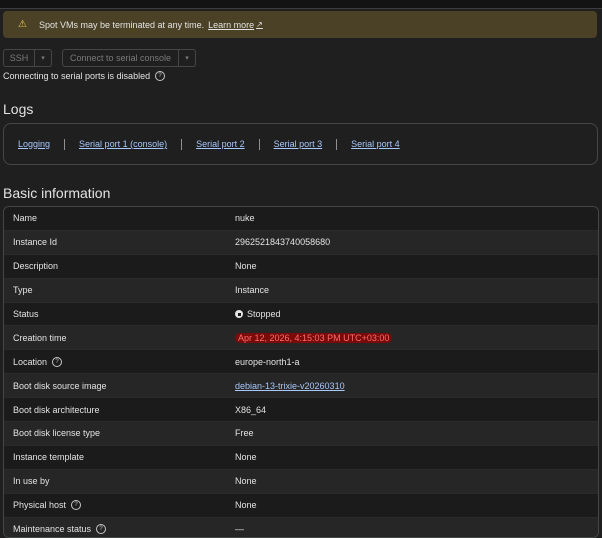 Image resolution: width=602 pixels, height=538 pixels. Describe the element at coordinates (301, 219) in the screenshot. I see `table-row: Name nuke` at that location.